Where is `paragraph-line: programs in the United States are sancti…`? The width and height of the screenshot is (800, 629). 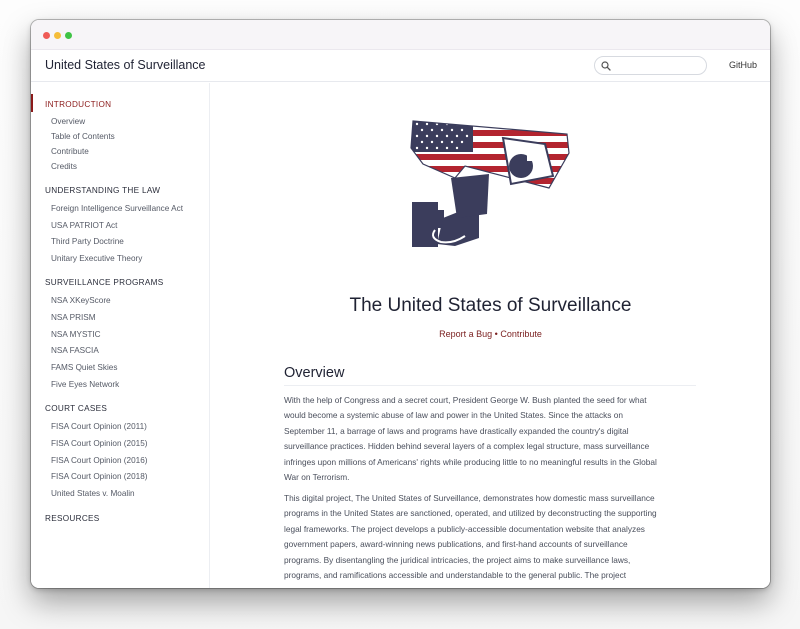
paragraph-line: programs in the United States are sancti… is located at coordinates (470, 513).